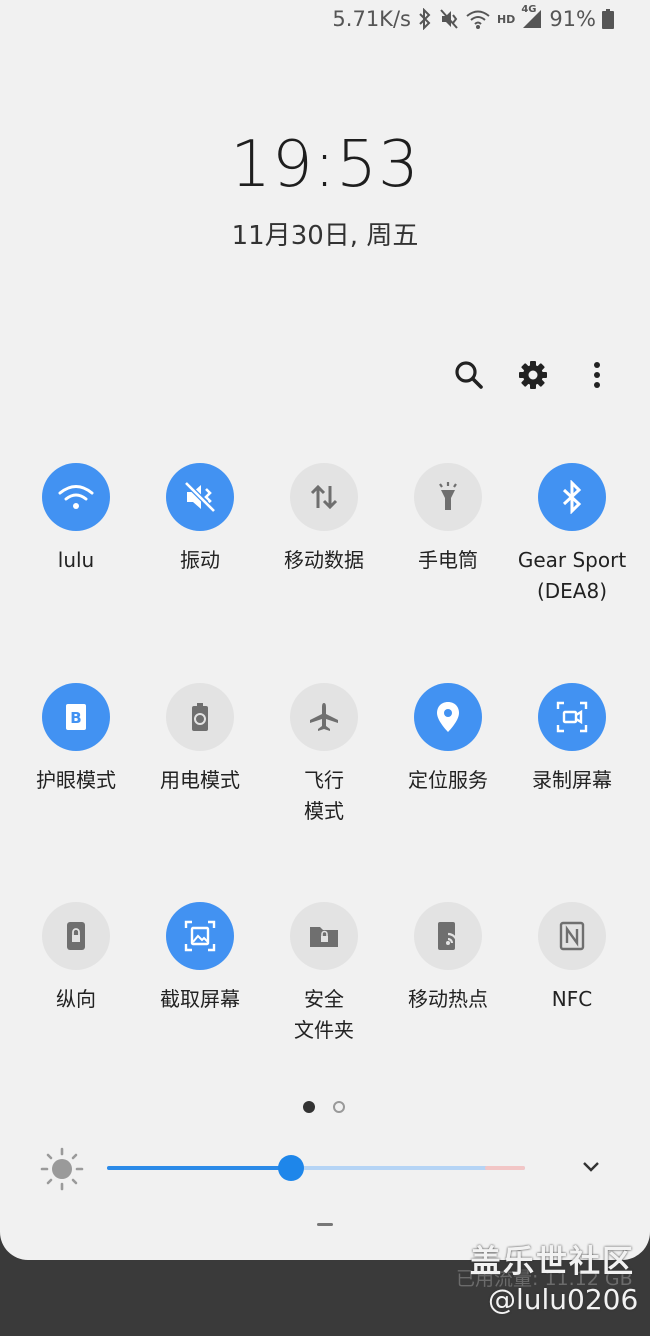 The height and width of the screenshot is (1336, 650). Describe the element at coordinates (324, 1107) in the screenshot. I see `page-indicator` at that location.